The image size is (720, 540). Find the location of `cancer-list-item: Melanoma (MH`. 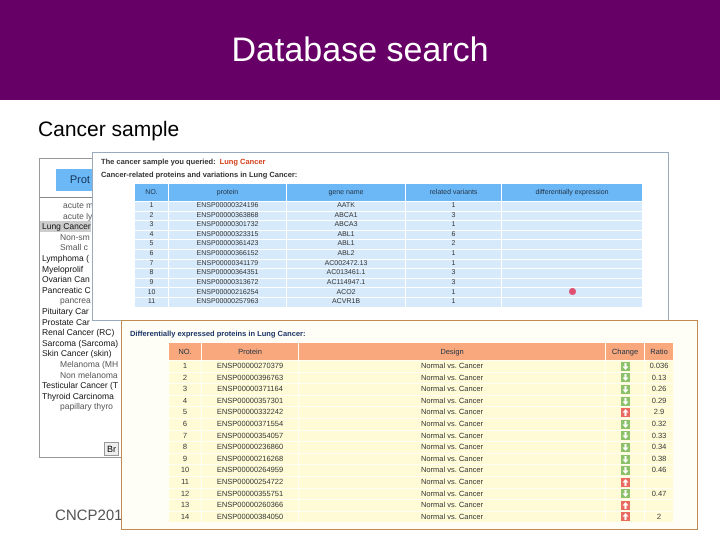

cancer-list-item: Melanoma (MH is located at coordinates (79, 364).